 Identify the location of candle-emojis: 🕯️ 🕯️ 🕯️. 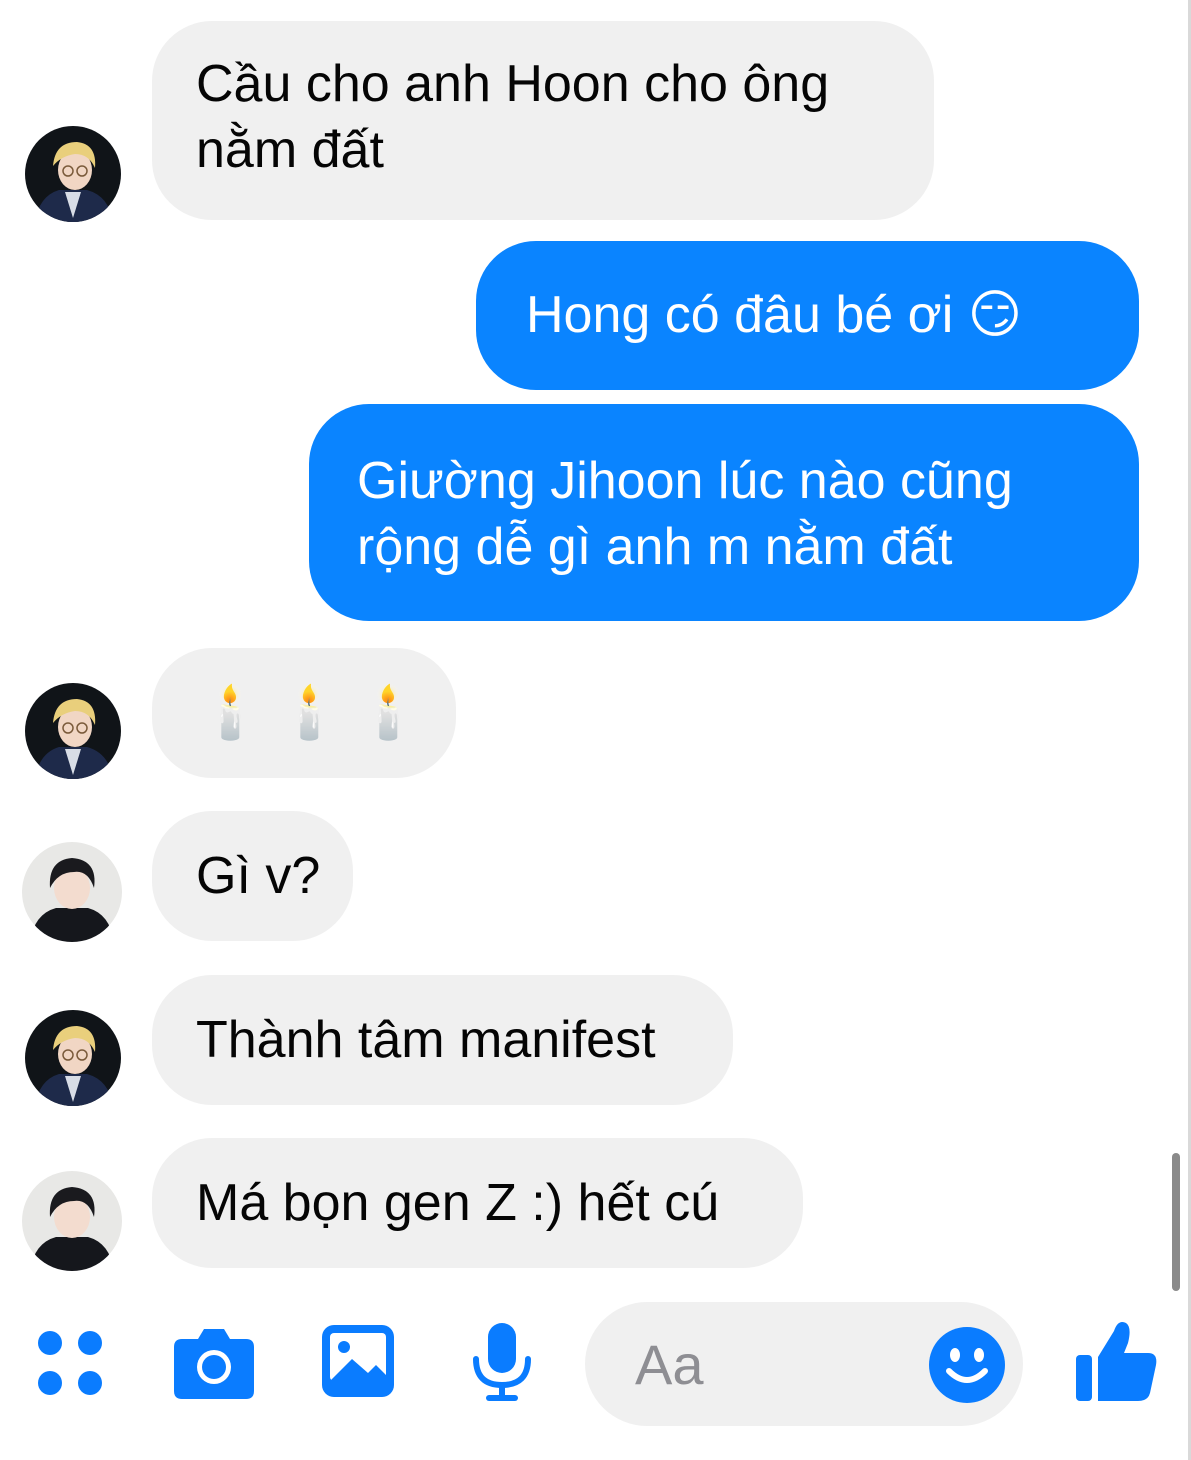
(310, 713).